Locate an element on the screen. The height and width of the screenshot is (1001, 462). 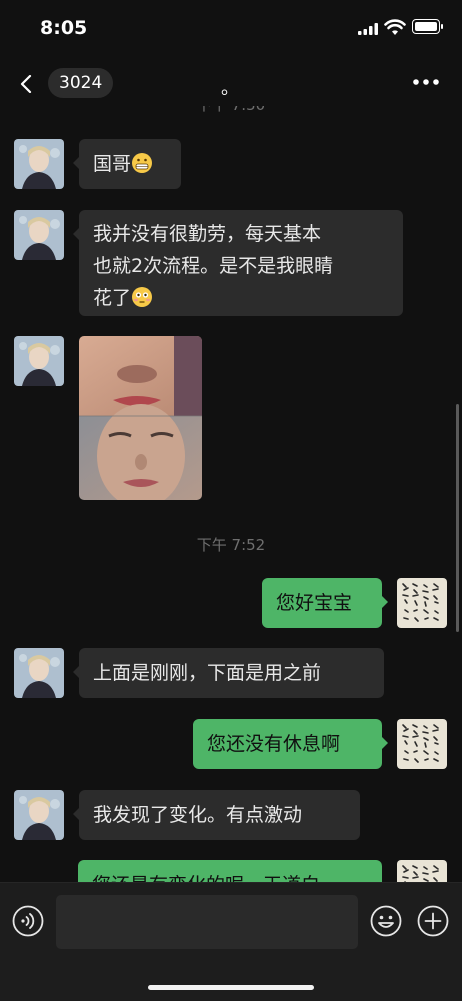
status-bar: 8:05 is located at coordinates (231, 29).